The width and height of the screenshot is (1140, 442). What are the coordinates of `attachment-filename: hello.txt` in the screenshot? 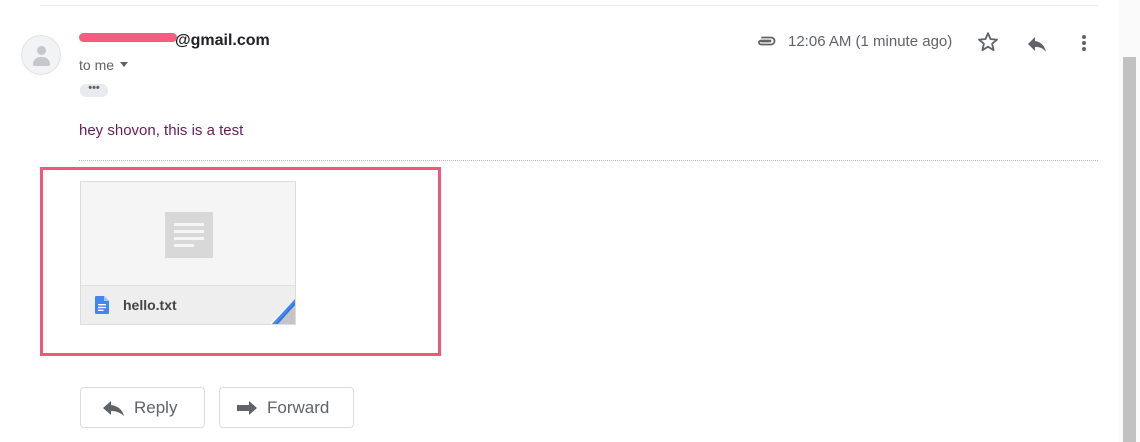 It's located at (150, 305).